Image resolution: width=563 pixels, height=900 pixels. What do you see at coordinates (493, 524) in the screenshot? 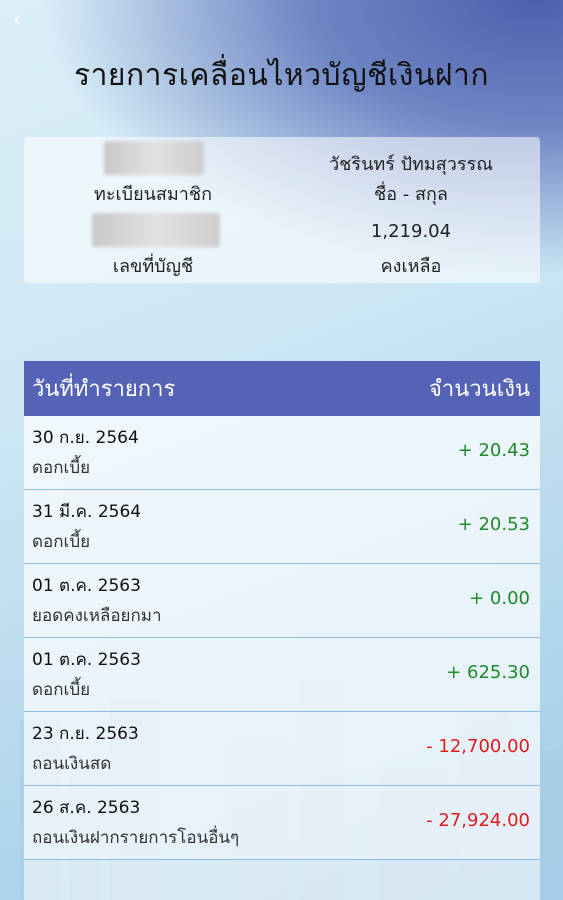
I see `transaction-amount: + 20.53` at bounding box center [493, 524].